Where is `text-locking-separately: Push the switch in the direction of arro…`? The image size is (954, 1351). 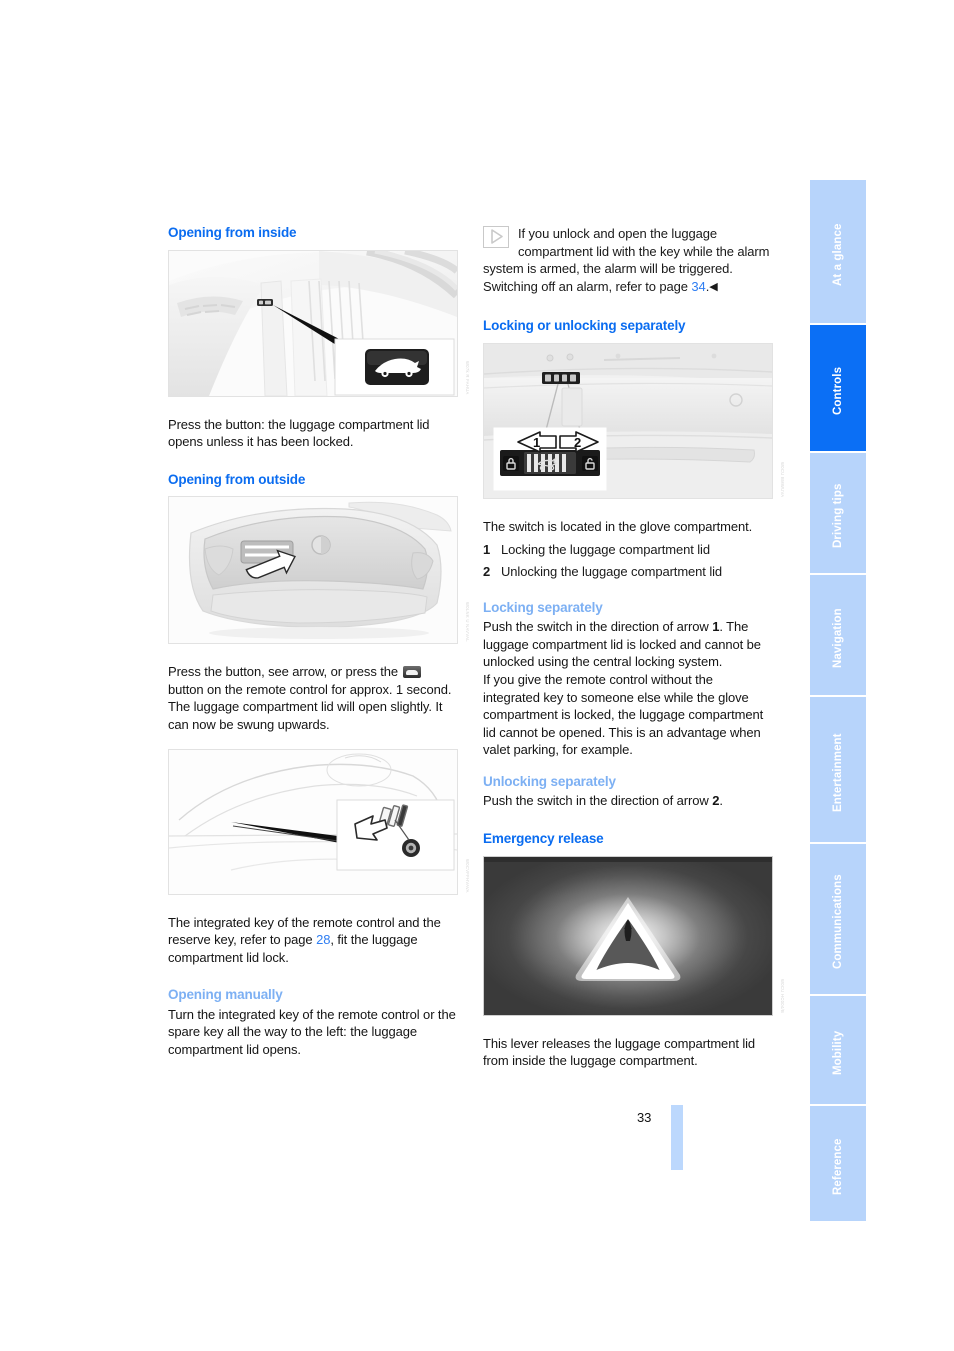 text-locking-separately: Push the switch in the direction of arro… is located at coordinates (628, 688).